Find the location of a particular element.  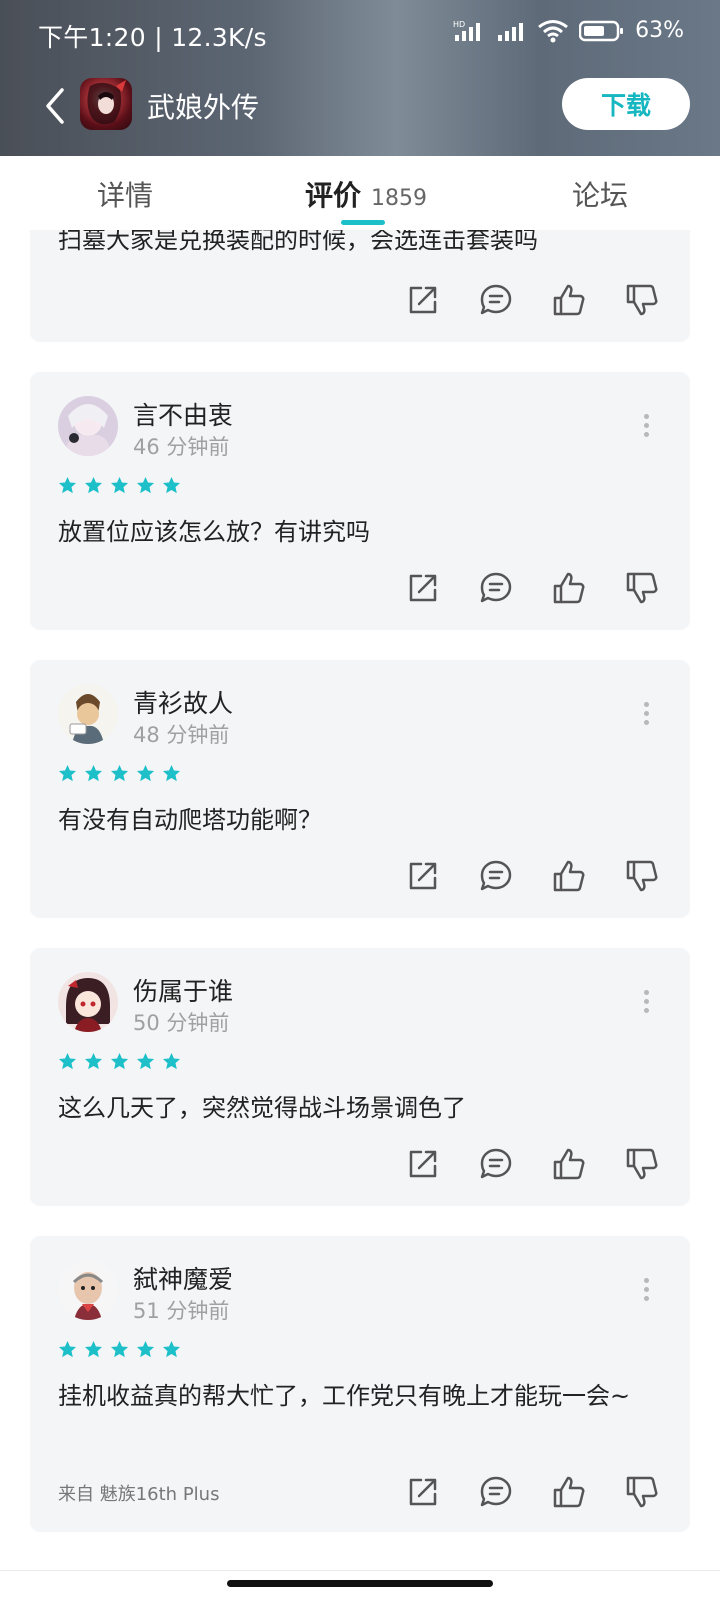

review-time: 51 分钟前 is located at coordinates (181, 1311).